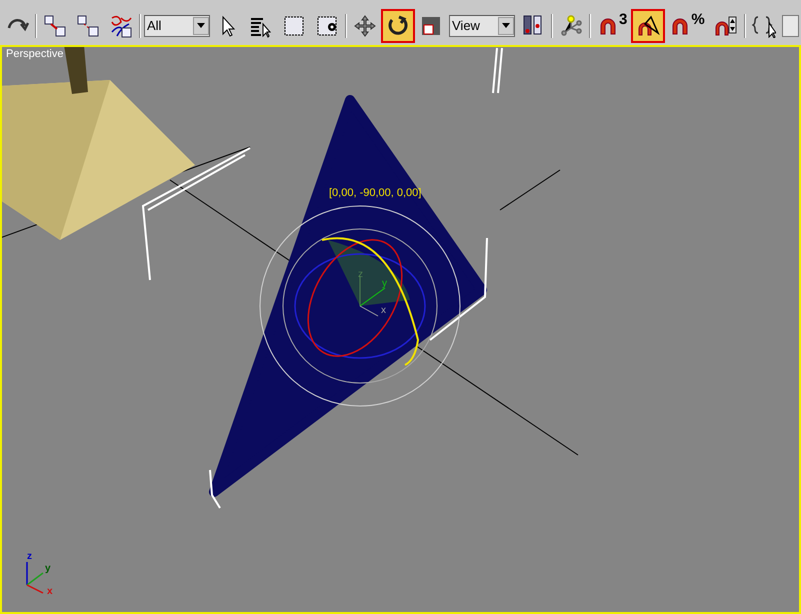 This screenshot has height=614, width=801. What do you see at coordinates (365, 26) in the screenshot?
I see `move-arrows-icon` at bounding box center [365, 26].